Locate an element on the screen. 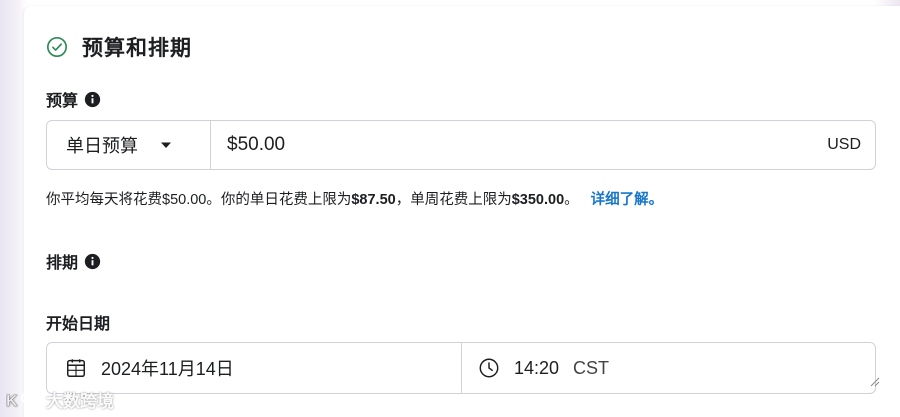 This screenshot has width=900, height=417. clock-icon is located at coordinates (489, 368).